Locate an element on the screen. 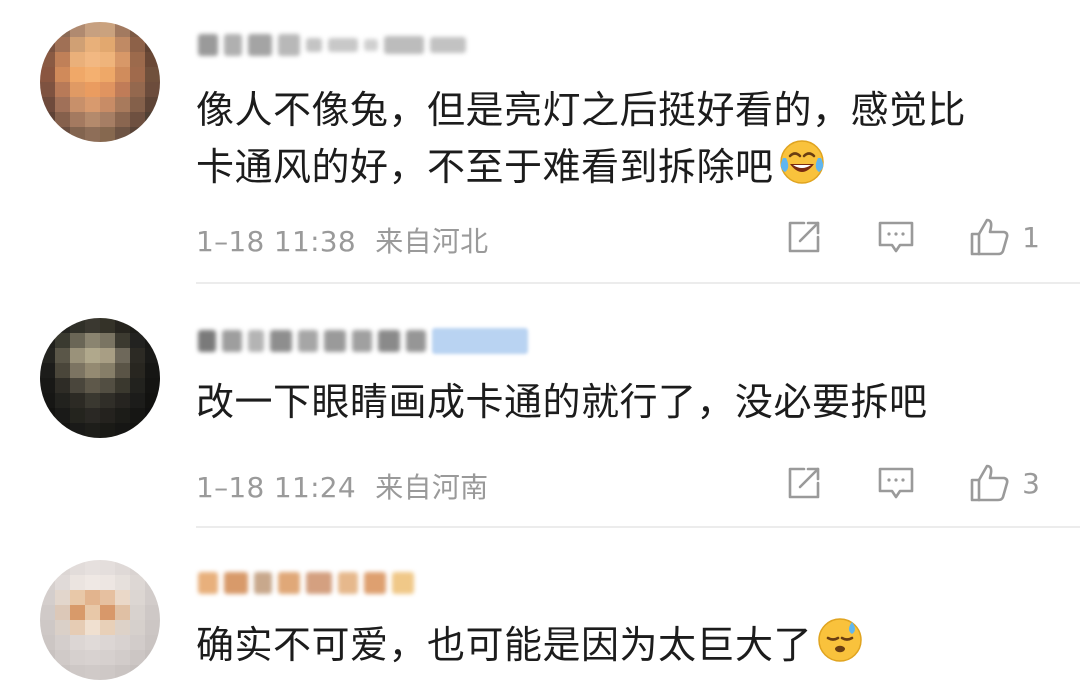 The image size is (1080, 692). comment-text-segment: 确实不可爱，也可能是因为太巨大了 is located at coordinates (504, 645).